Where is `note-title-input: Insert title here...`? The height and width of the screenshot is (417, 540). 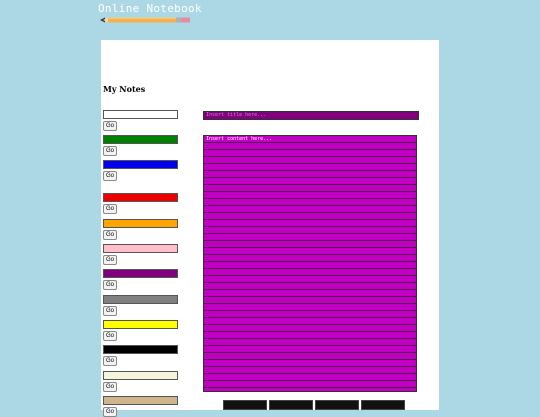
note-title-input: Insert title here... is located at coordinates (311, 115).